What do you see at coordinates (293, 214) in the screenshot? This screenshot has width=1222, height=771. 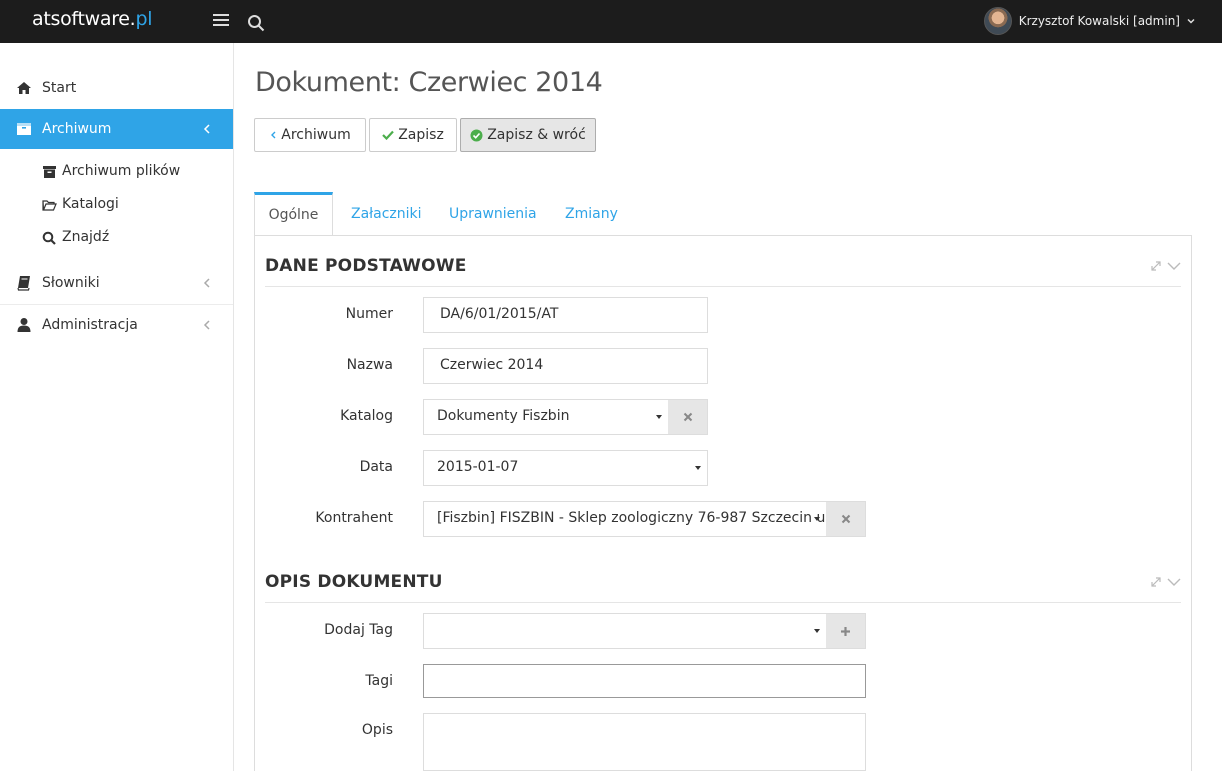 I see `tab-ogolne: Ogólne` at bounding box center [293, 214].